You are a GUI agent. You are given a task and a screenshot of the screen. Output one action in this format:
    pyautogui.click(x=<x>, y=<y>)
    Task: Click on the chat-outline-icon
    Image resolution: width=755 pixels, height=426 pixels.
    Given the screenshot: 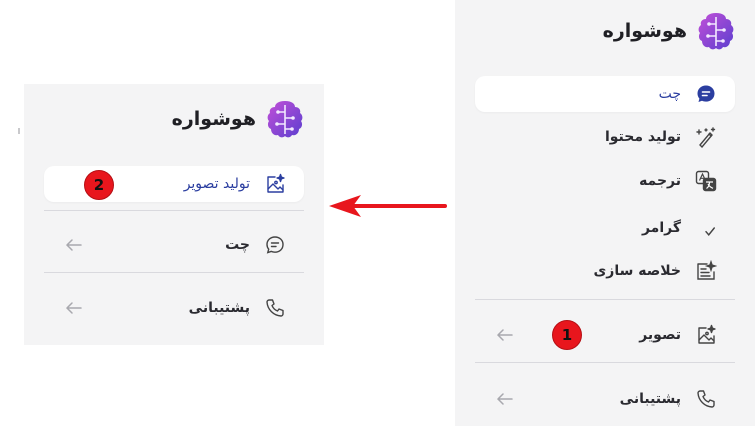 What is the action you would take?
    pyautogui.click(x=275, y=245)
    